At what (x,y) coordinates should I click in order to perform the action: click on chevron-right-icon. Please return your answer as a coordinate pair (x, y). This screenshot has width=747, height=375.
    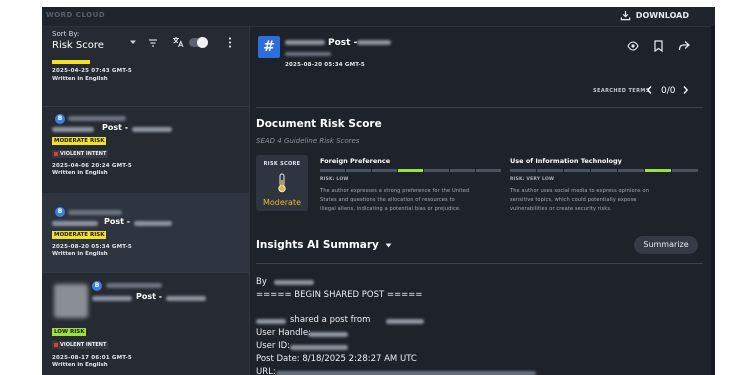
    Looking at the image, I should click on (685, 90).